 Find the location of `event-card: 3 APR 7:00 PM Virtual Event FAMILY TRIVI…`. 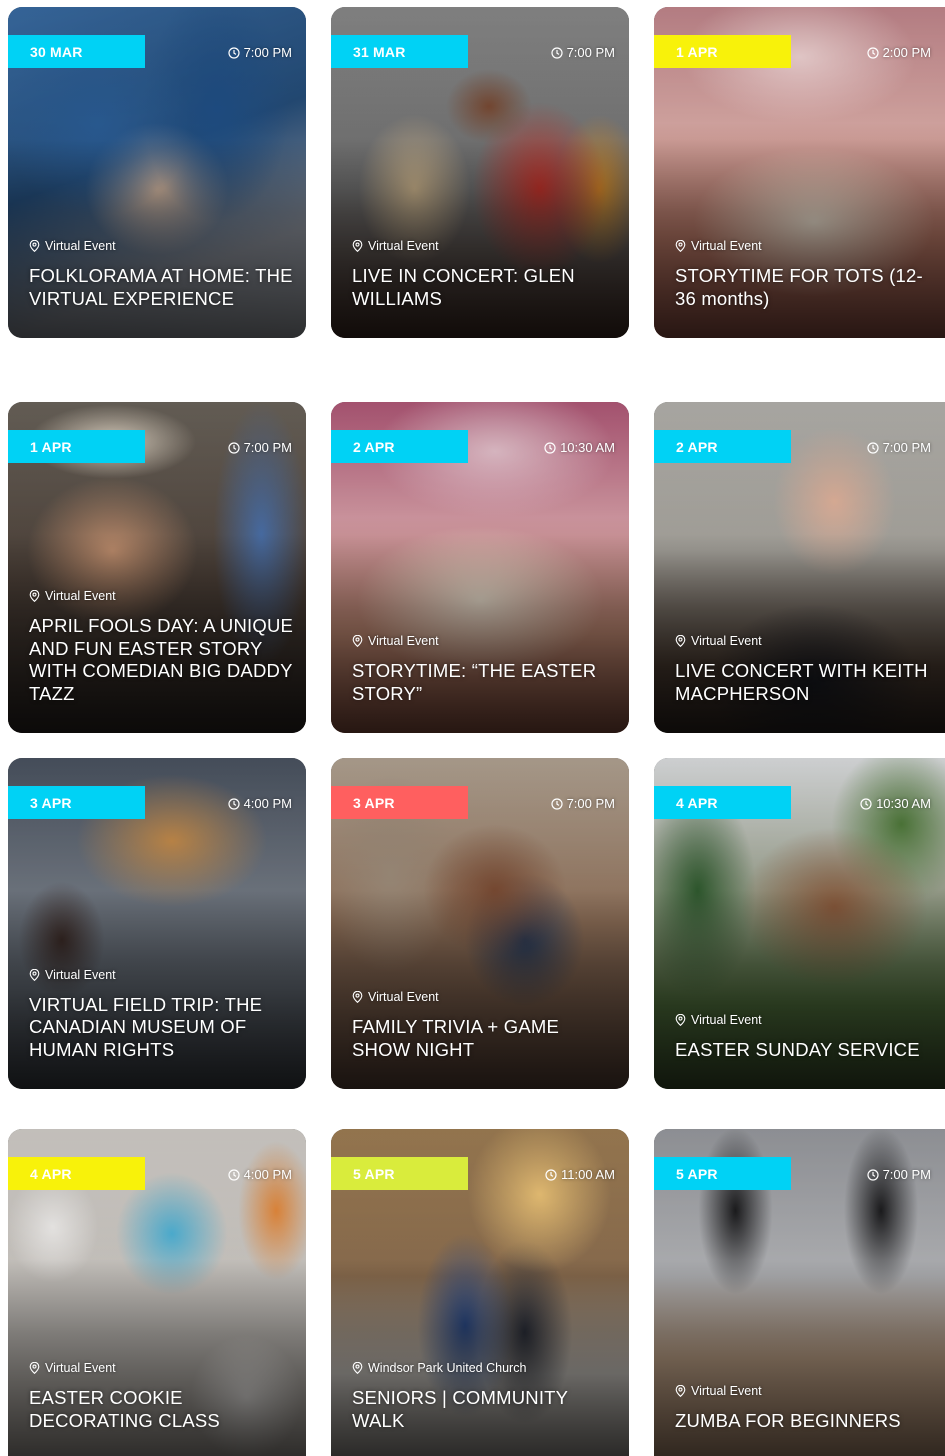

event-card: 3 APR 7:00 PM Virtual Event FAMILY TRIVI… is located at coordinates (480, 923).